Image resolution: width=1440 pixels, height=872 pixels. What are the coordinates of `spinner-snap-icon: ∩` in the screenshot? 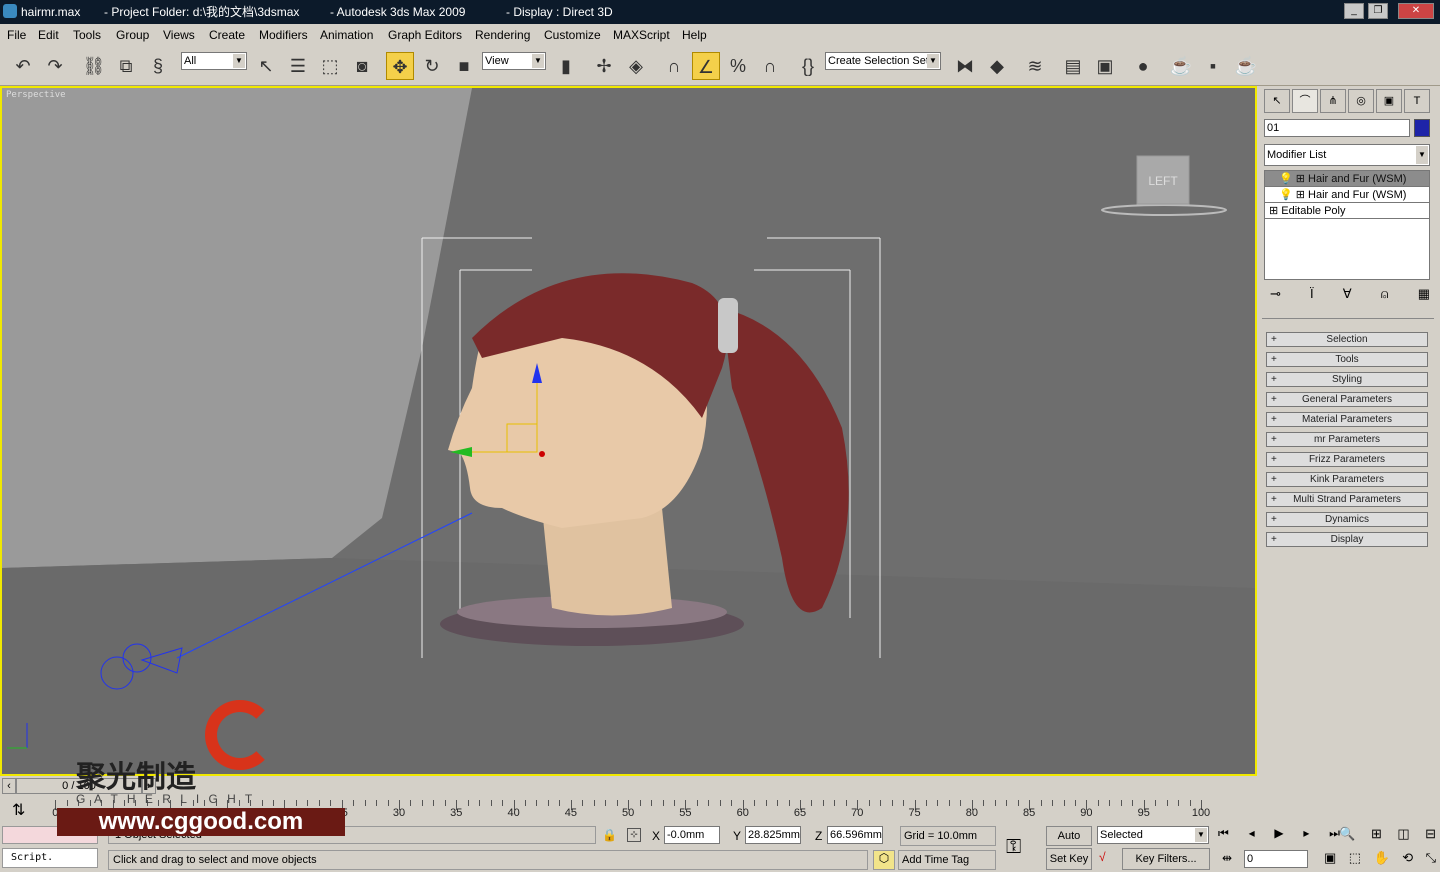 It's located at (770, 66).